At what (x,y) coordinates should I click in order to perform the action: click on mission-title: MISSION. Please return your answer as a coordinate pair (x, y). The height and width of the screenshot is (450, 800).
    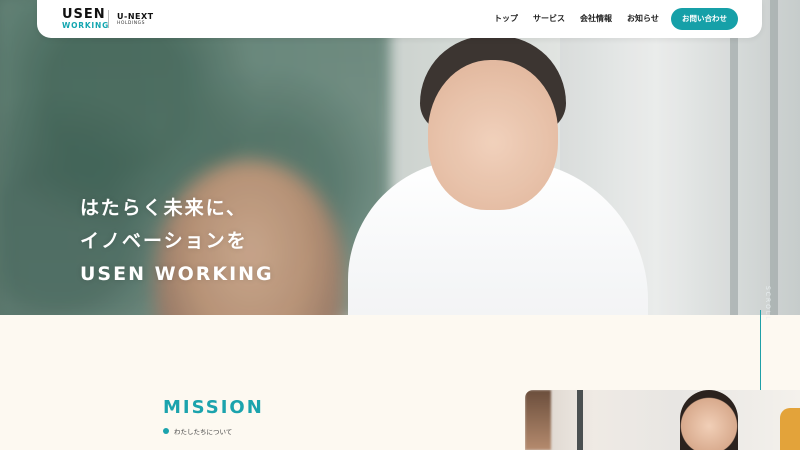
    Looking at the image, I should click on (213, 407).